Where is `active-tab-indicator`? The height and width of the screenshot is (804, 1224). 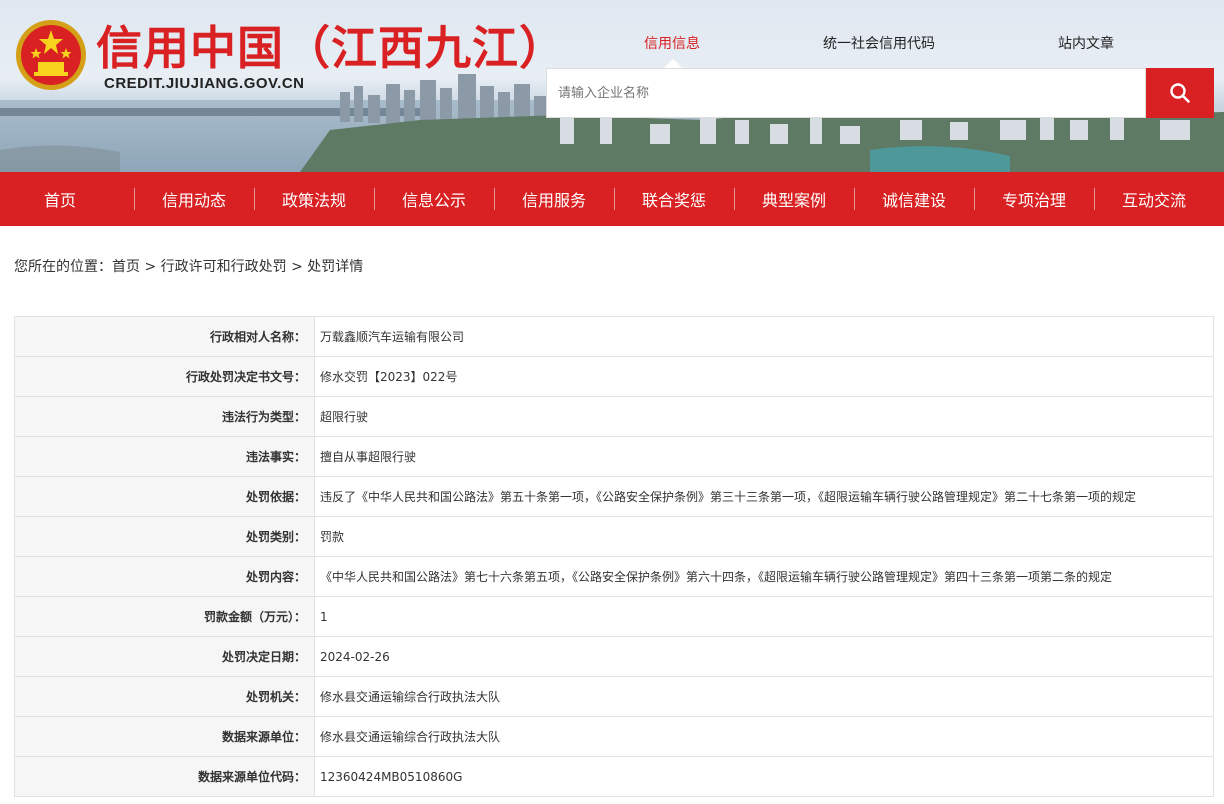 active-tab-indicator is located at coordinates (673, 63).